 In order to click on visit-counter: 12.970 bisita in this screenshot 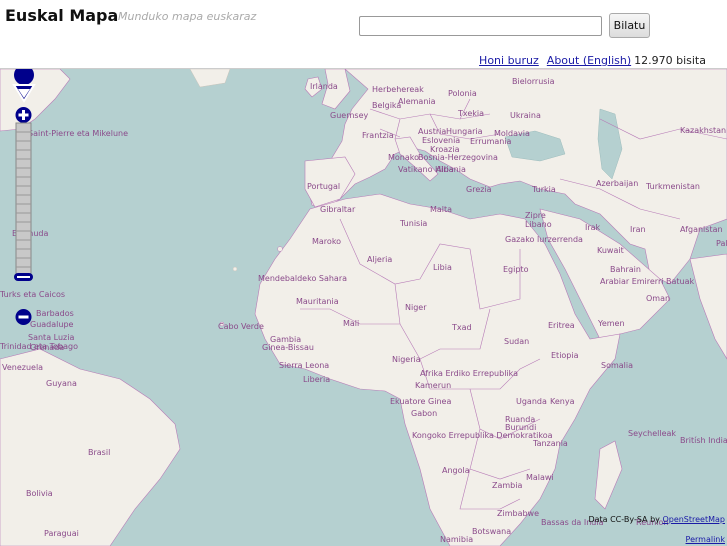, I will do `click(670, 60)`.